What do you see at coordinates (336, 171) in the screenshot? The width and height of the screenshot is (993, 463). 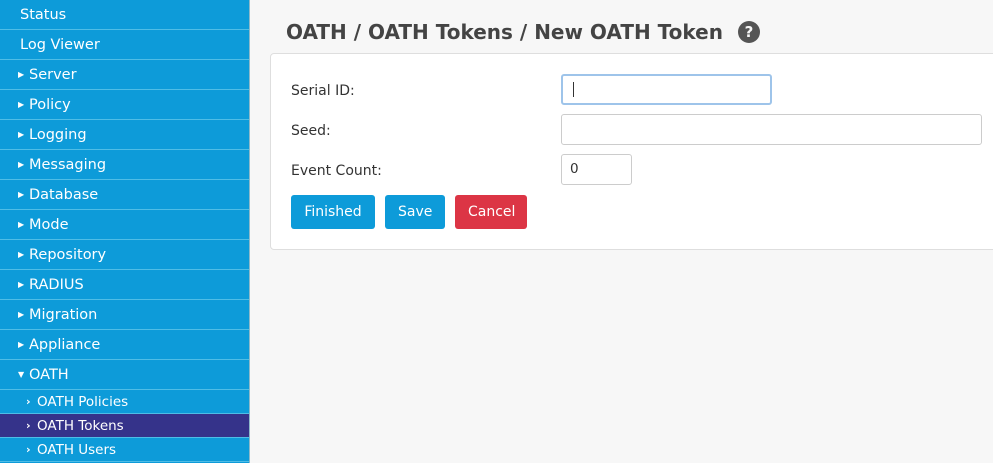 I see `event-count-label: Event Count:` at bounding box center [336, 171].